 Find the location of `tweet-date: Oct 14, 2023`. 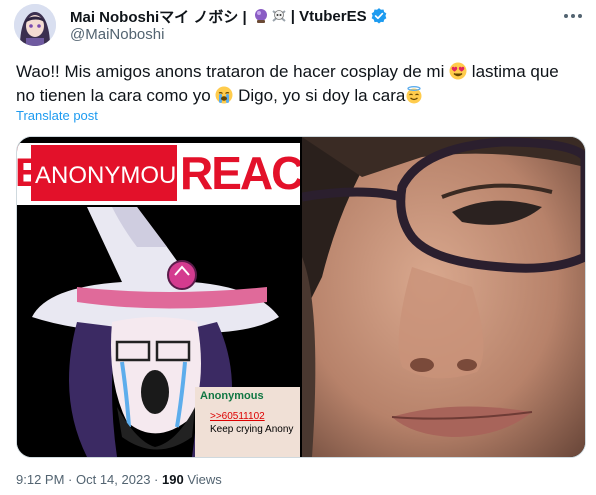

tweet-date: Oct 14, 2023 is located at coordinates (113, 479).